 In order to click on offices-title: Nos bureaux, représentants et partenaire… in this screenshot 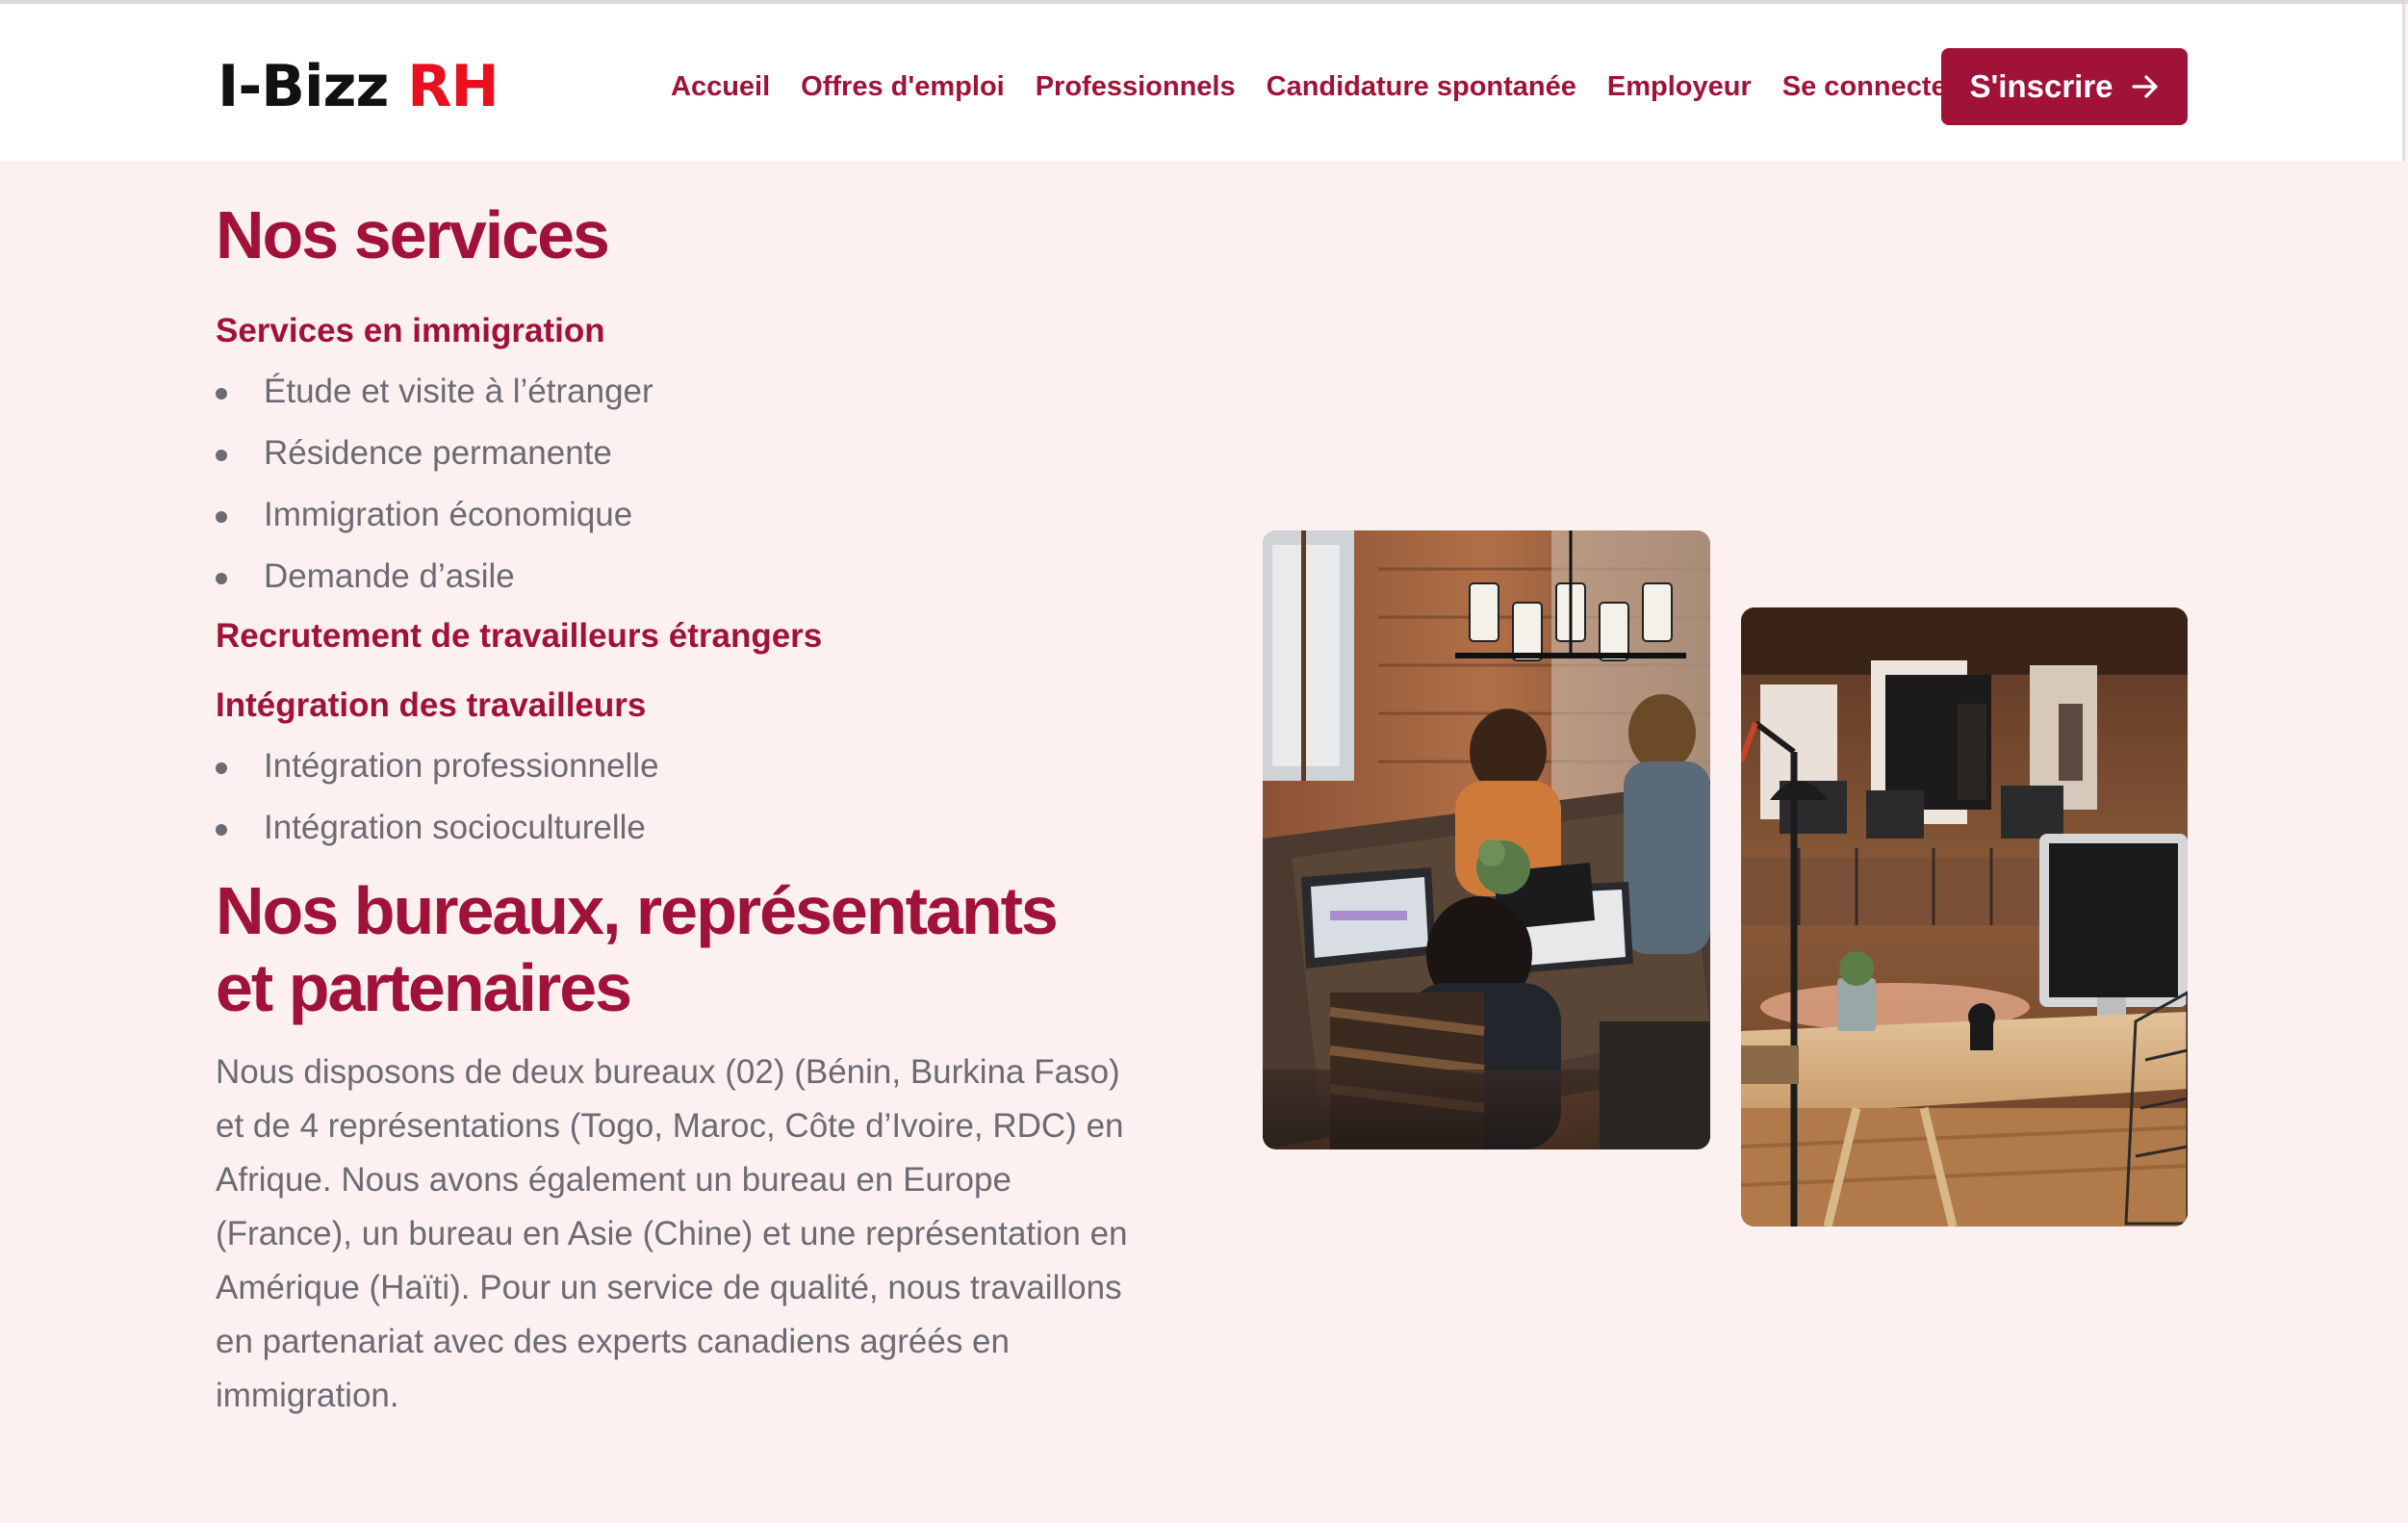, I will do `click(697, 949)`.